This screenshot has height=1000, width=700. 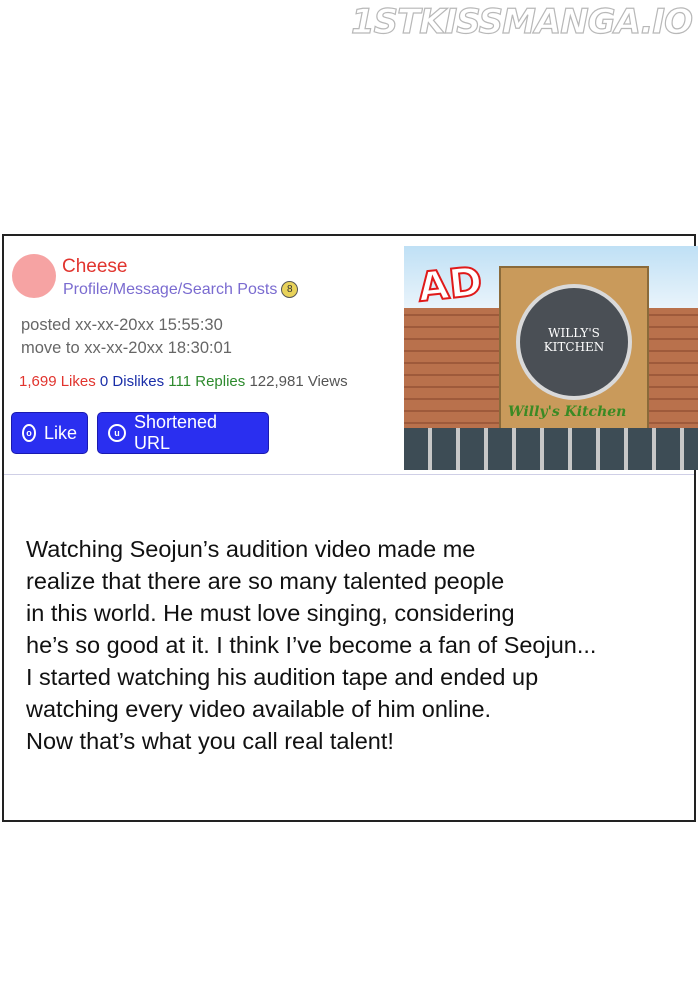 What do you see at coordinates (95, 267) in the screenshot?
I see `username: Cheese` at bounding box center [95, 267].